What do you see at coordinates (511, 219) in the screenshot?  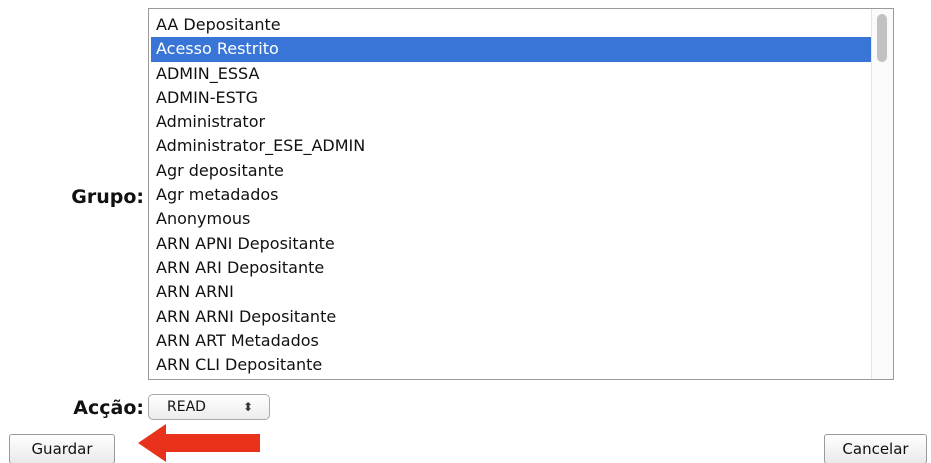 I see `list-item: Anonymous` at bounding box center [511, 219].